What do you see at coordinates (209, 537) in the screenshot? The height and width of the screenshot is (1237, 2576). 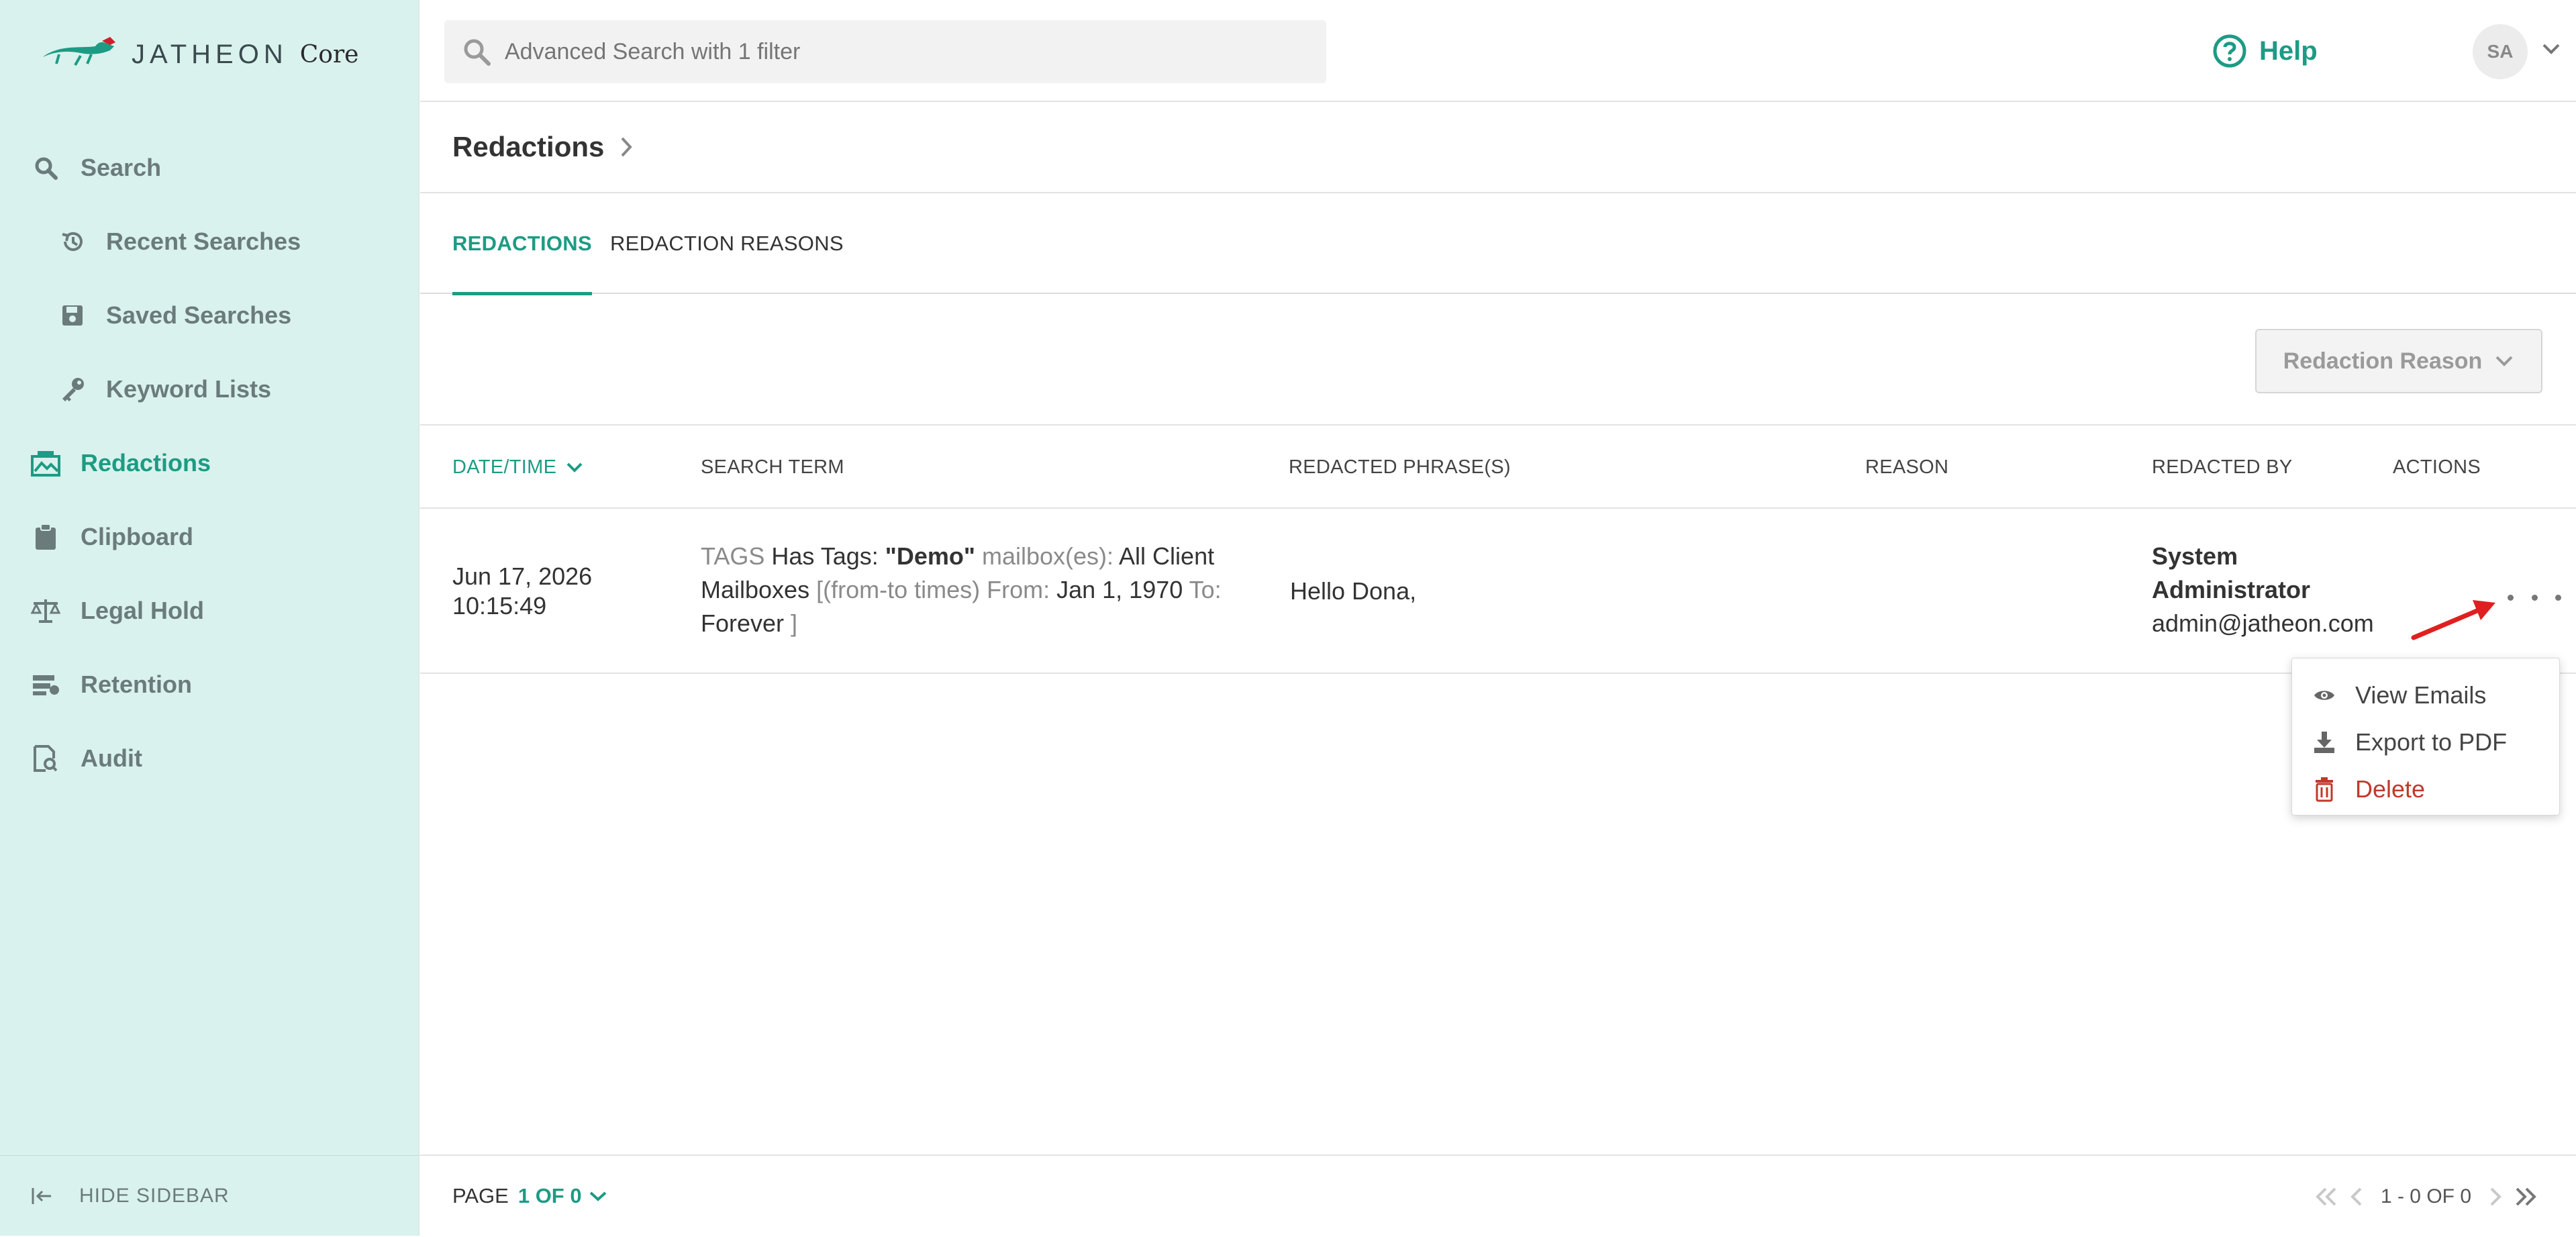 I see `sidebar-item-clipboard: Clipboard` at bounding box center [209, 537].